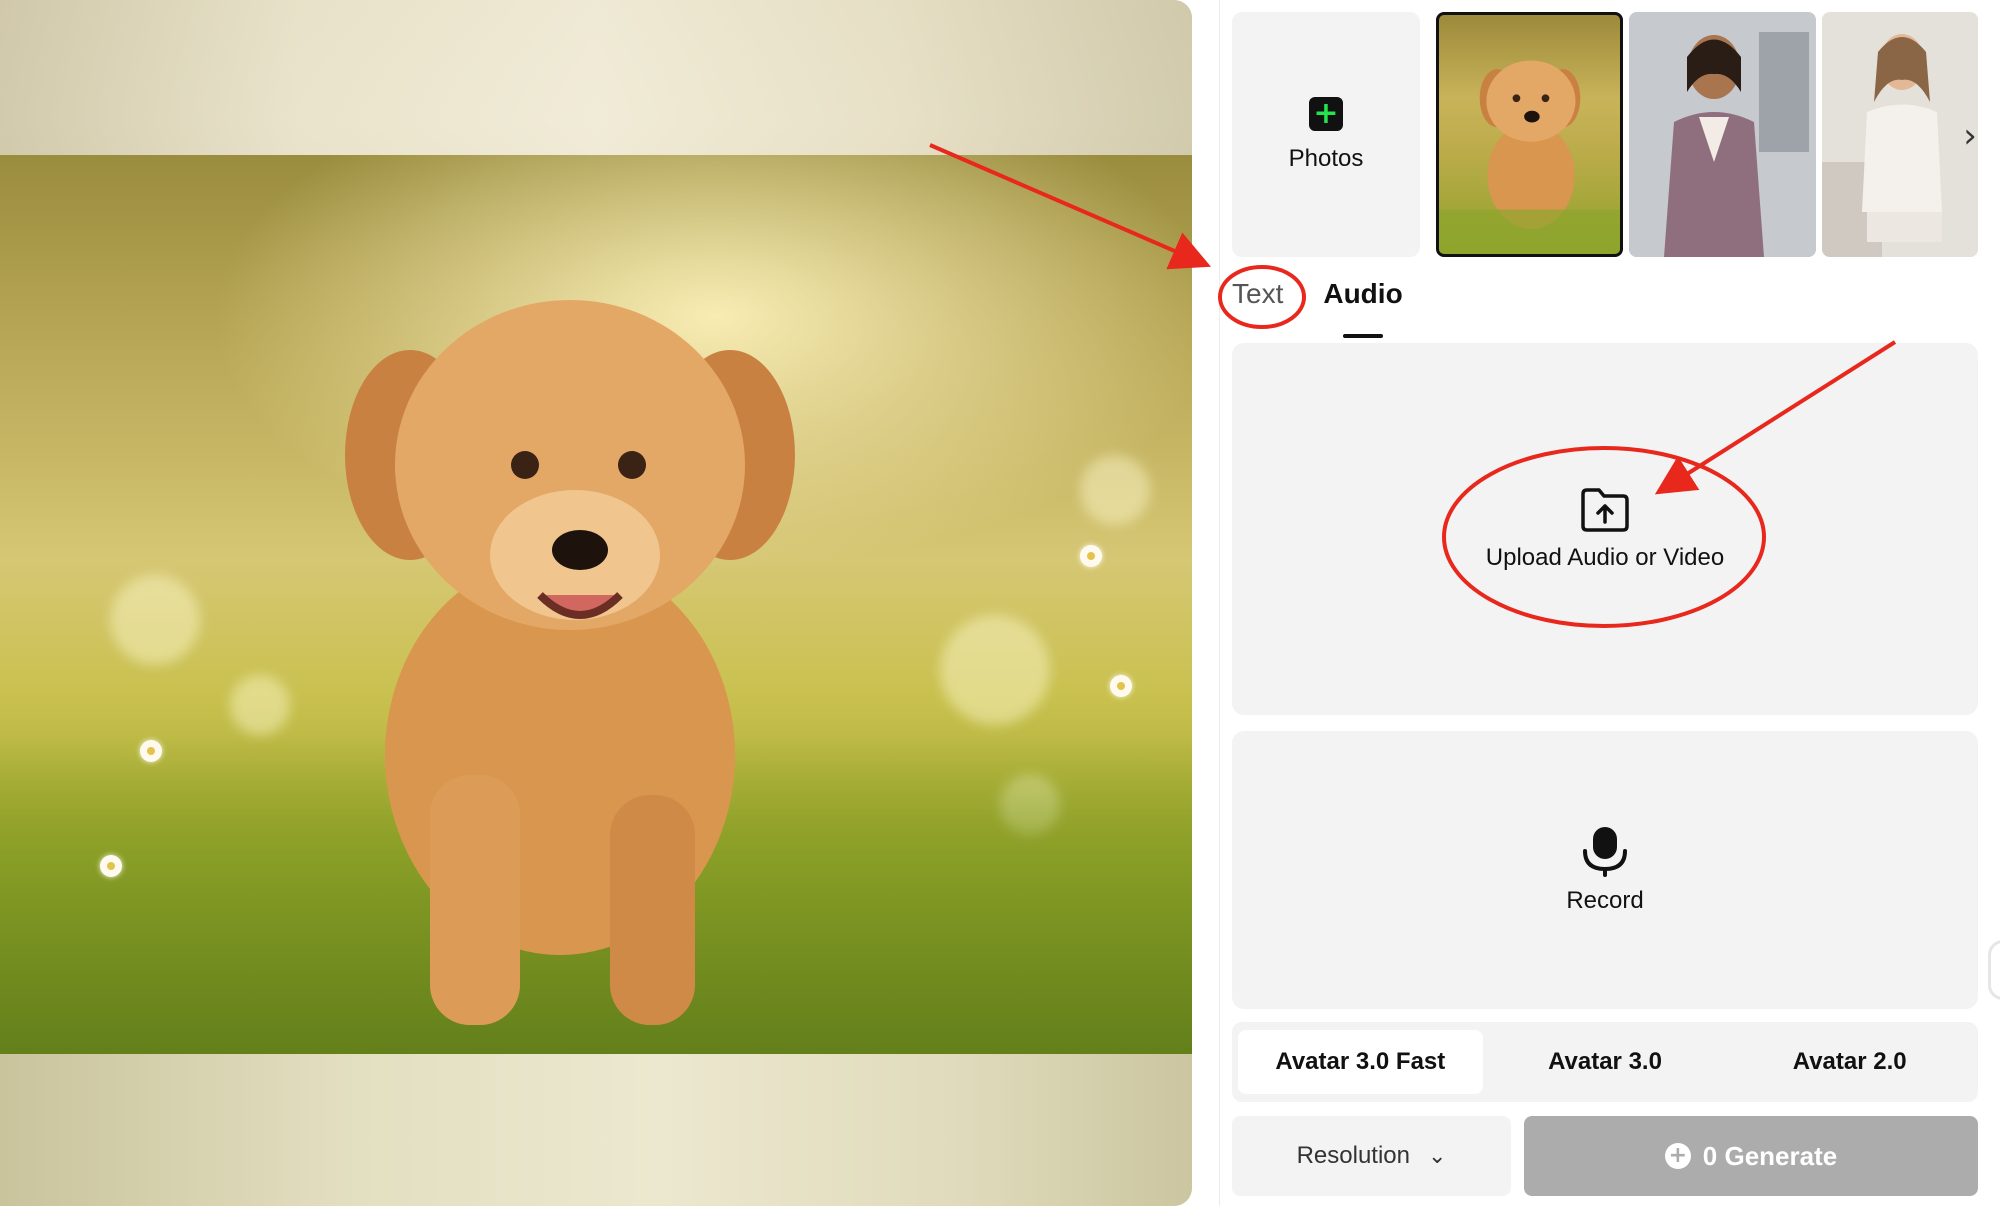  I want to click on resolution-dropdown: Resolution ⌄, so click(1371, 1156).